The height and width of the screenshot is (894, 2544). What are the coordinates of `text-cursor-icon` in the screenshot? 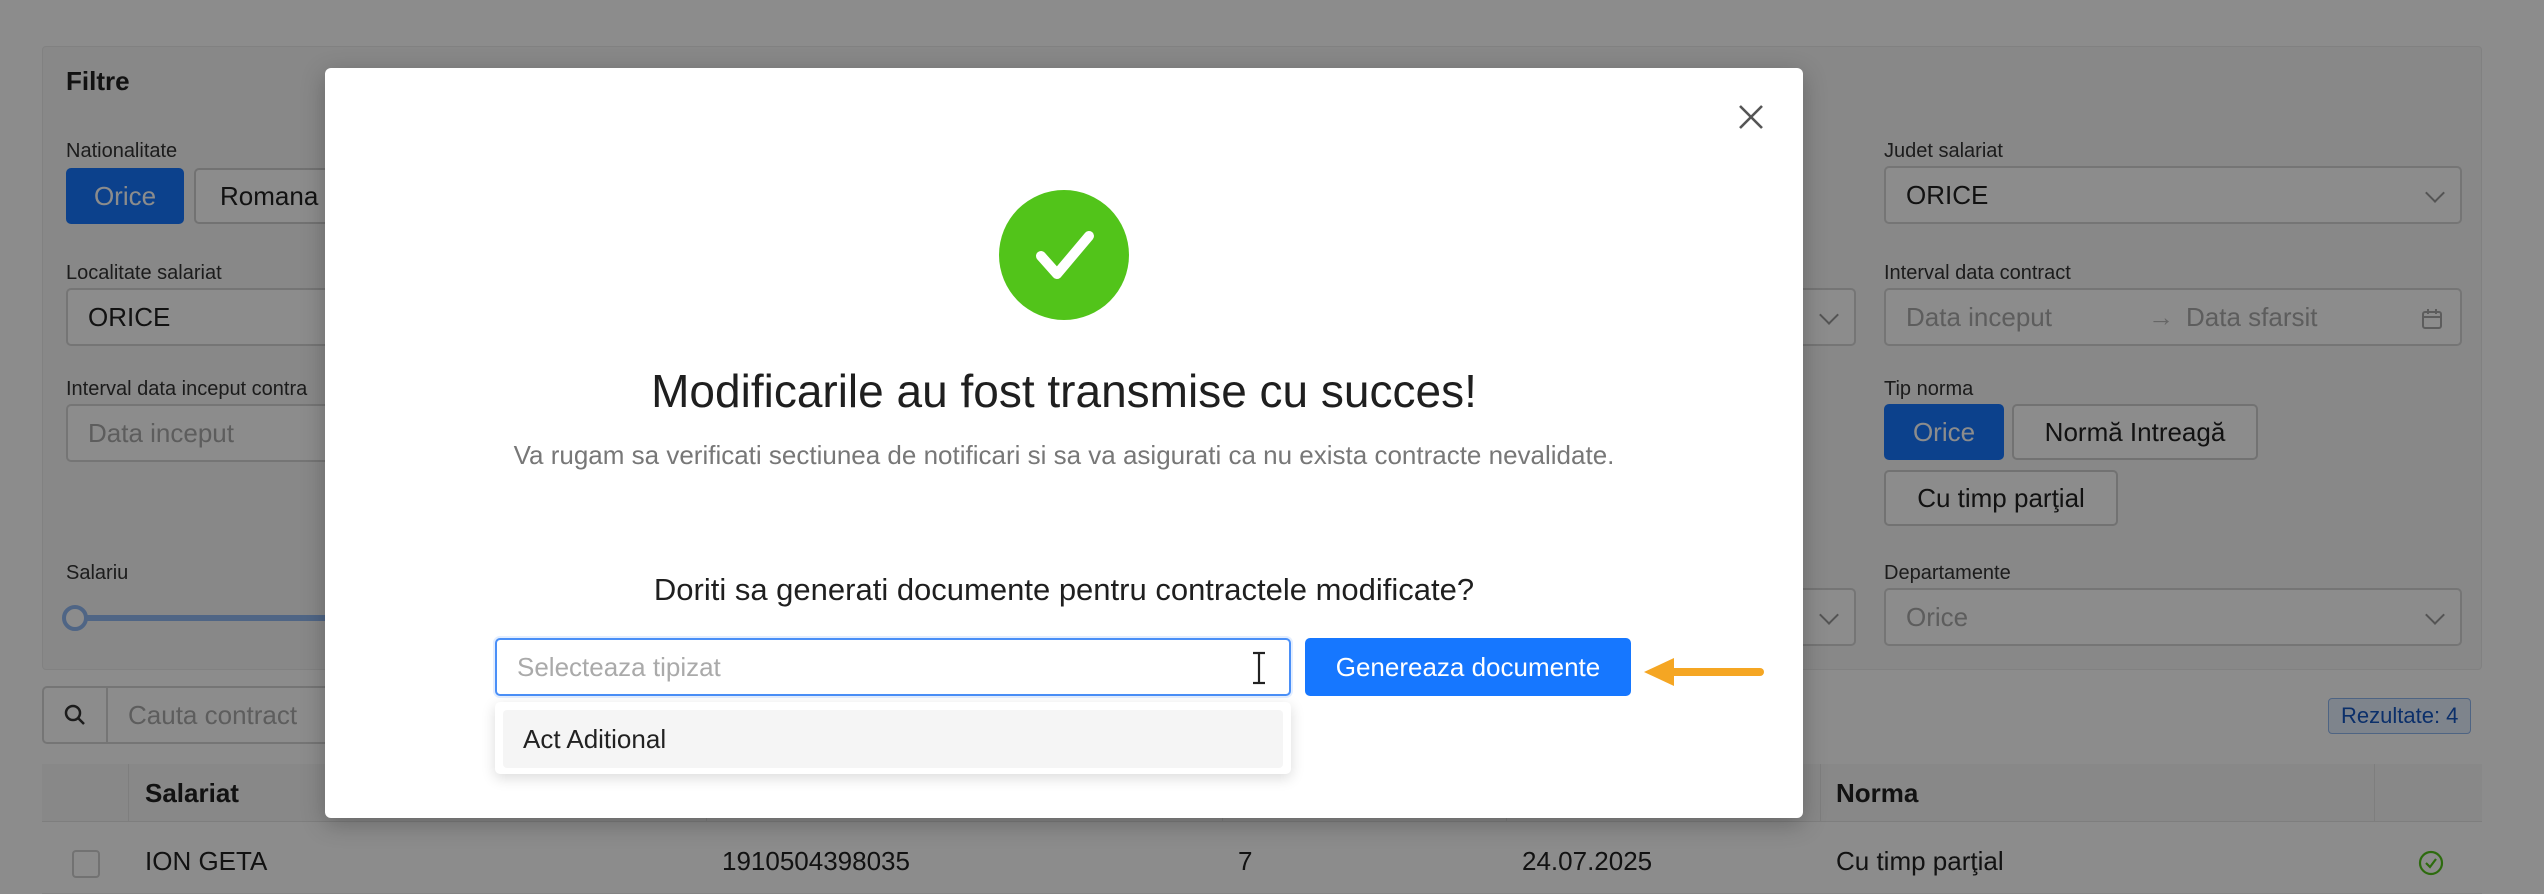 It's located at (1259, 668).